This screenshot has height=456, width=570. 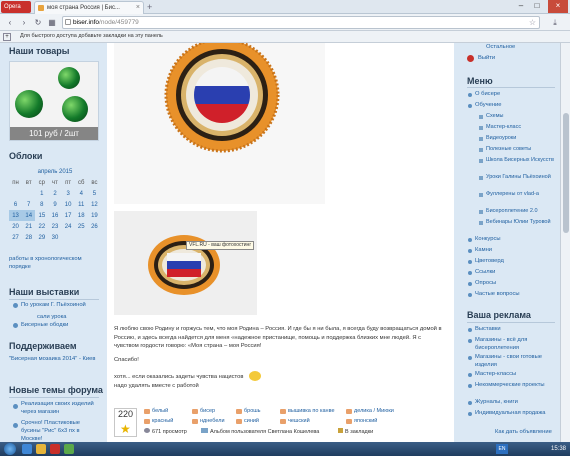 What do you see at coordinates (81, 204) in the screenshot?
I see `calendar-day: 11` at bounding box center [81, 204].